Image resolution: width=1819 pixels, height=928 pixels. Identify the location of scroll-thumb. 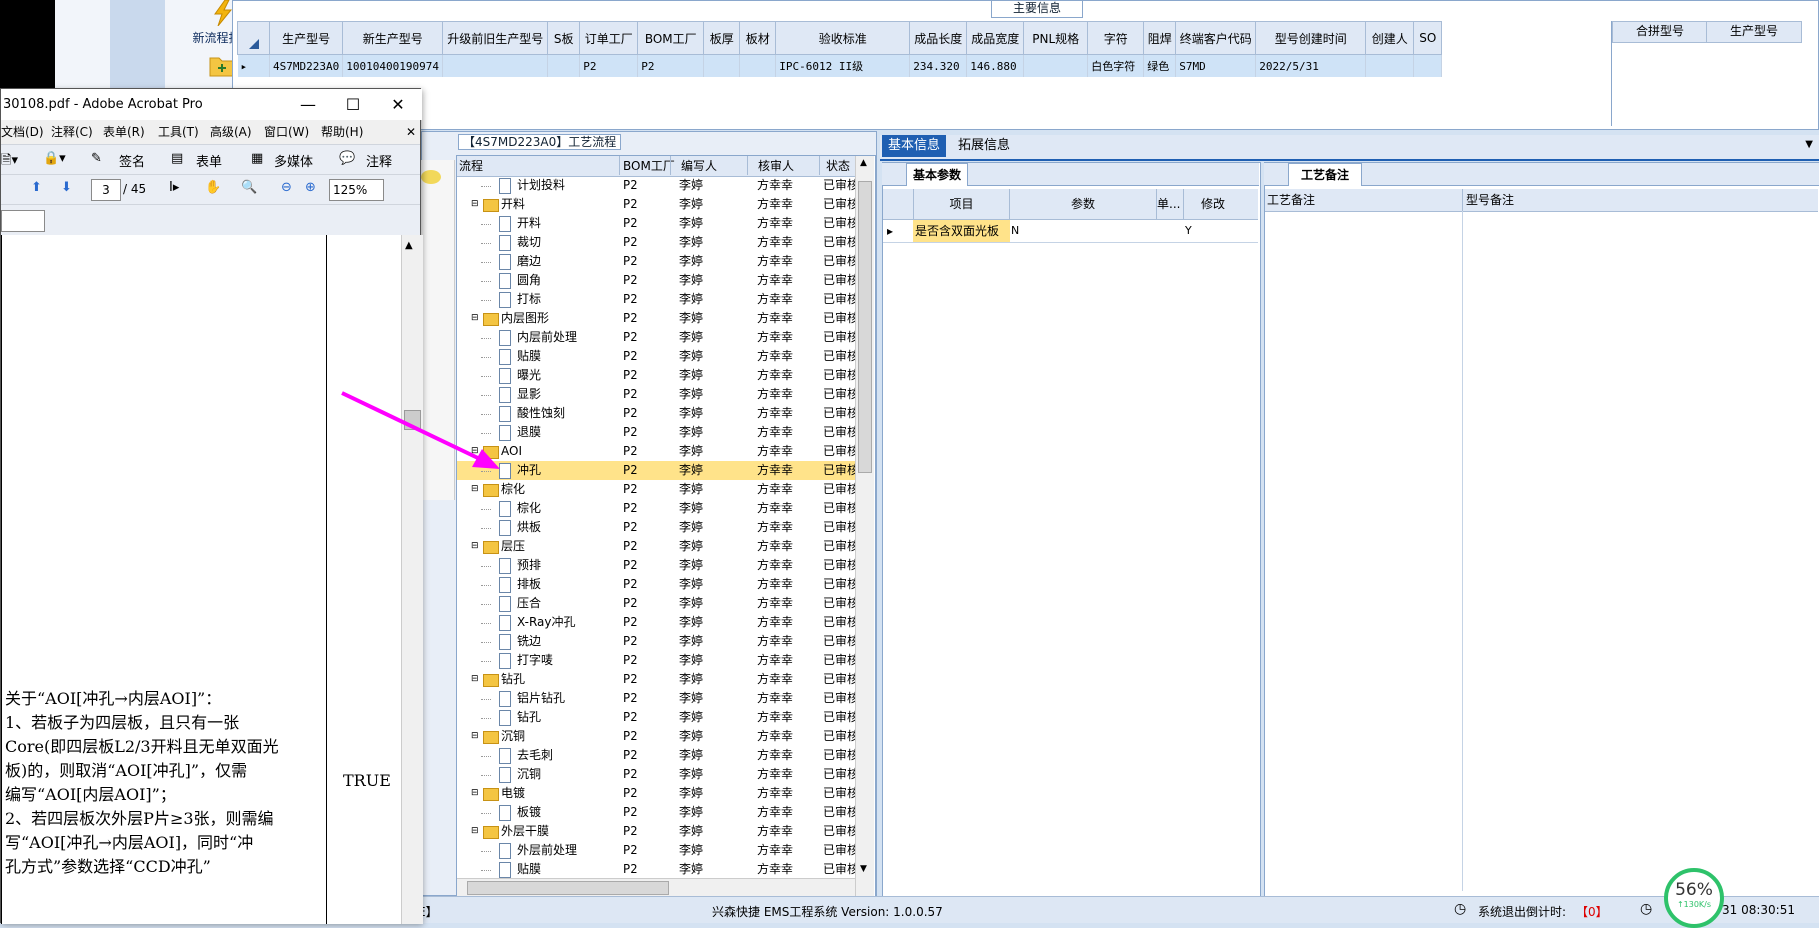
(865, 327).